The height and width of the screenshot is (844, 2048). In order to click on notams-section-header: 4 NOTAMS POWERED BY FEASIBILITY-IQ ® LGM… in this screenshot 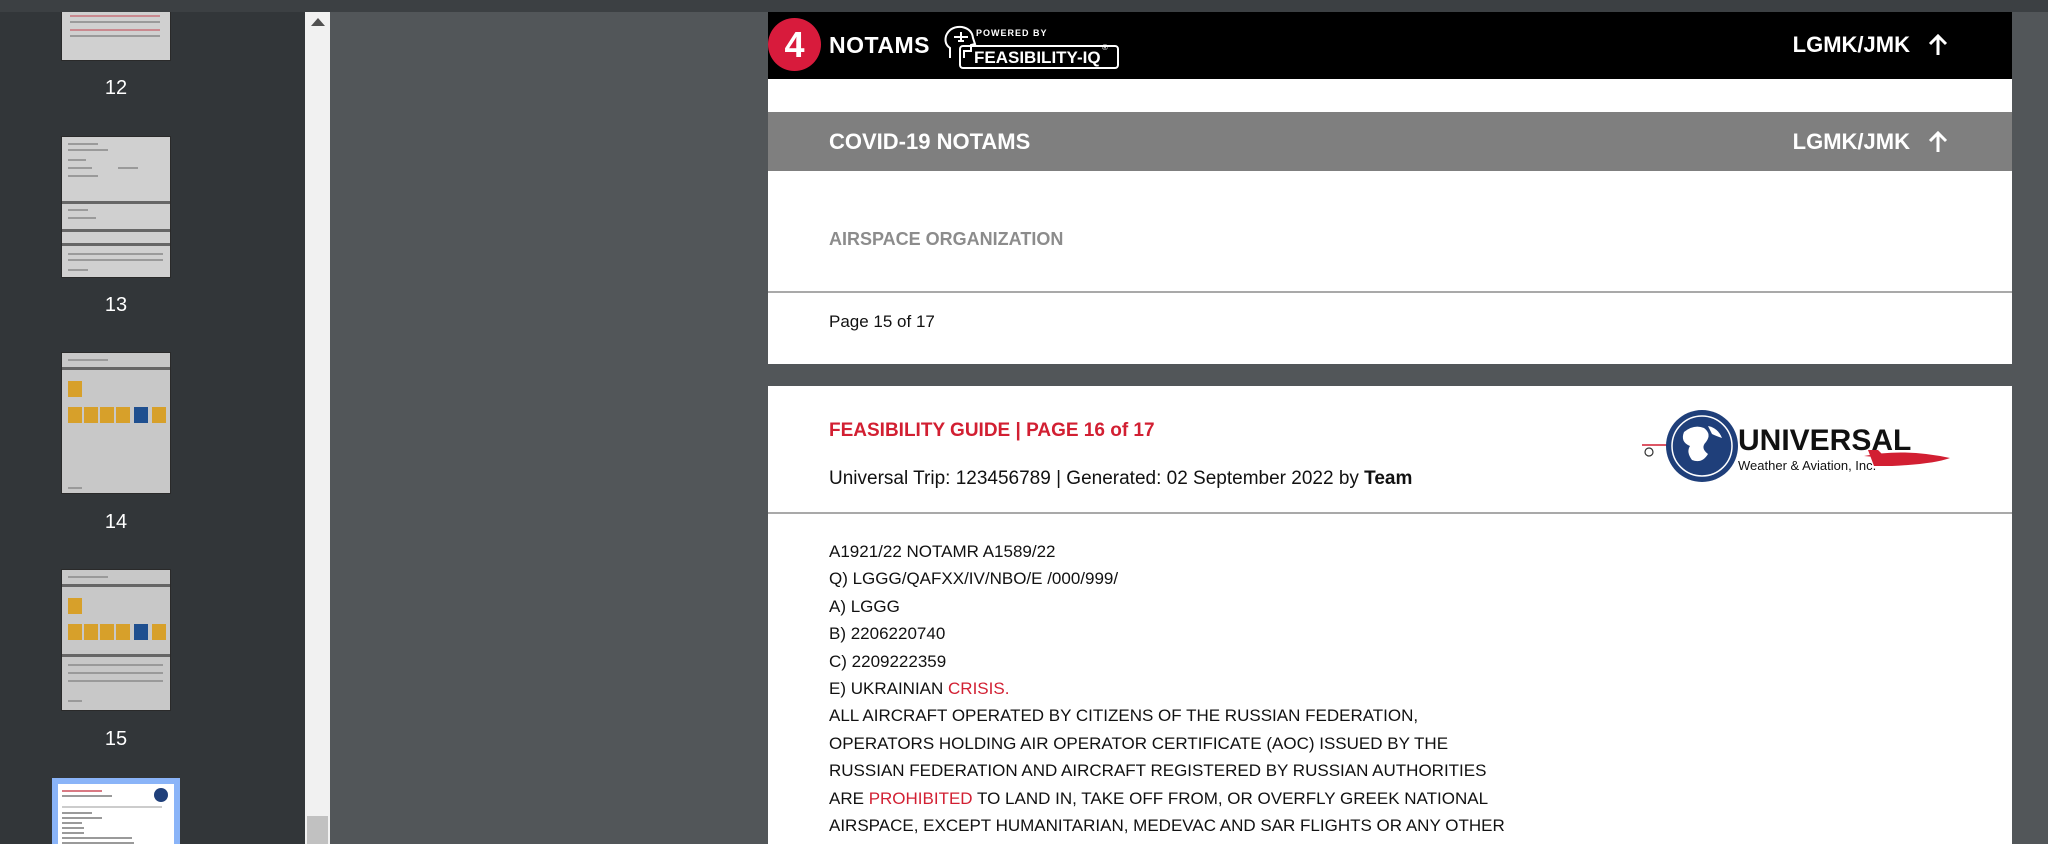, I will do `click(1390, 45)`.